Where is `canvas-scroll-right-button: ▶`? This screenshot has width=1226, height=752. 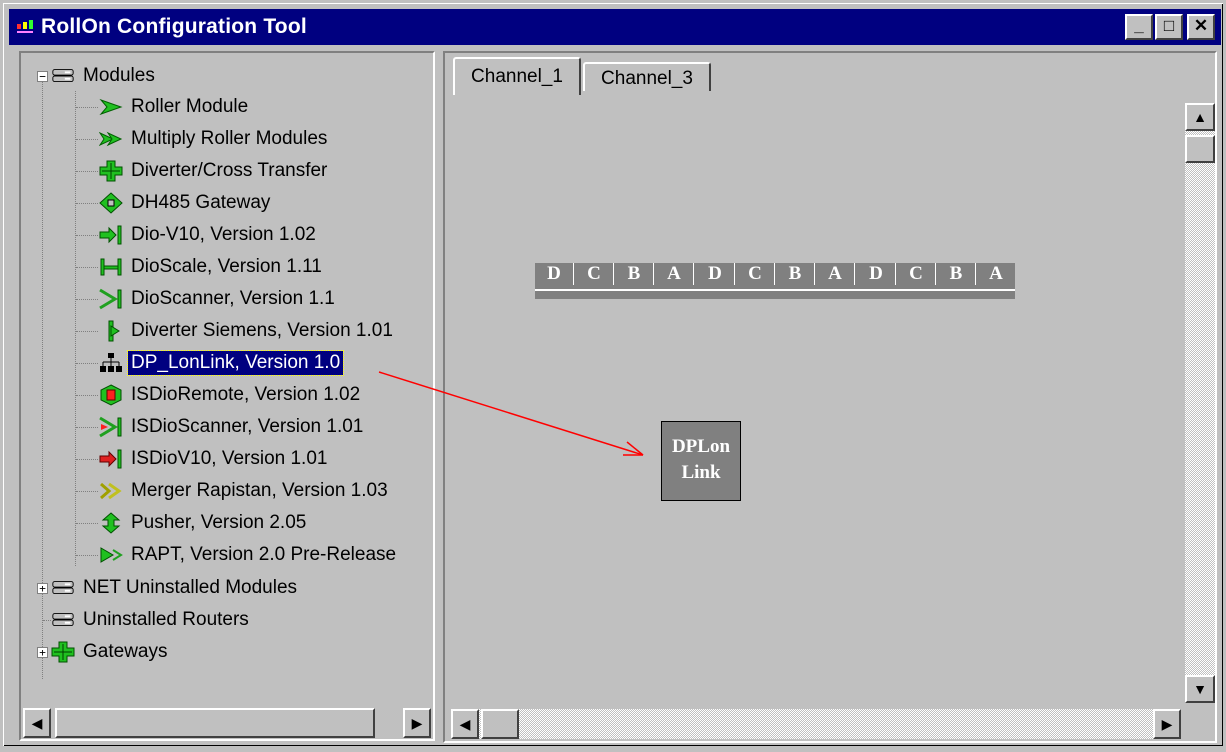
canvas-scroll-right-button: ▶ is located at coordinates (1167, 724).